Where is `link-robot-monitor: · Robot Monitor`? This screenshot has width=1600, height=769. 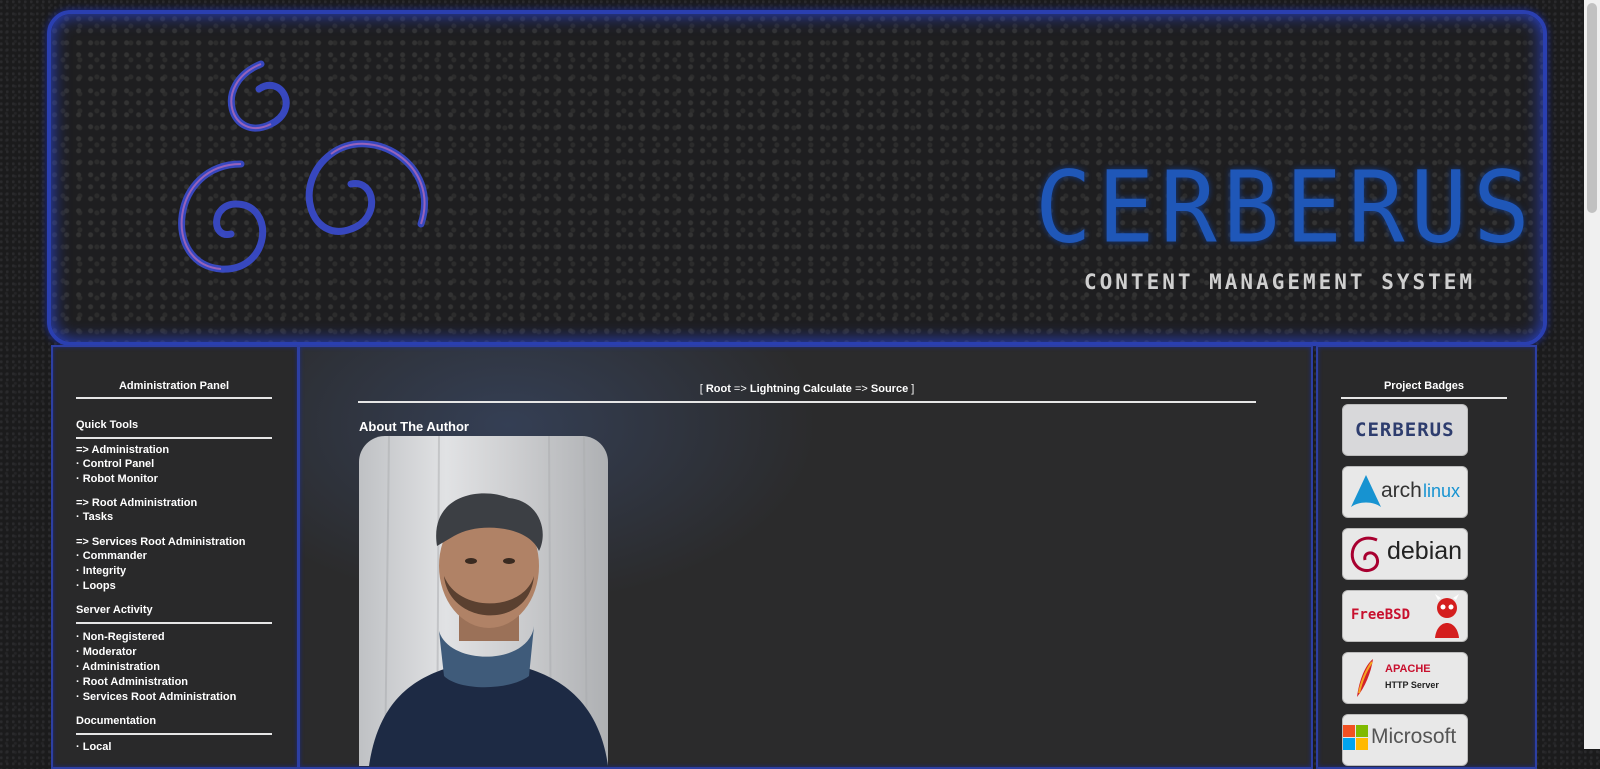
link-robot-monitor: · Robot Monitor is located at coordinates (117, 479).